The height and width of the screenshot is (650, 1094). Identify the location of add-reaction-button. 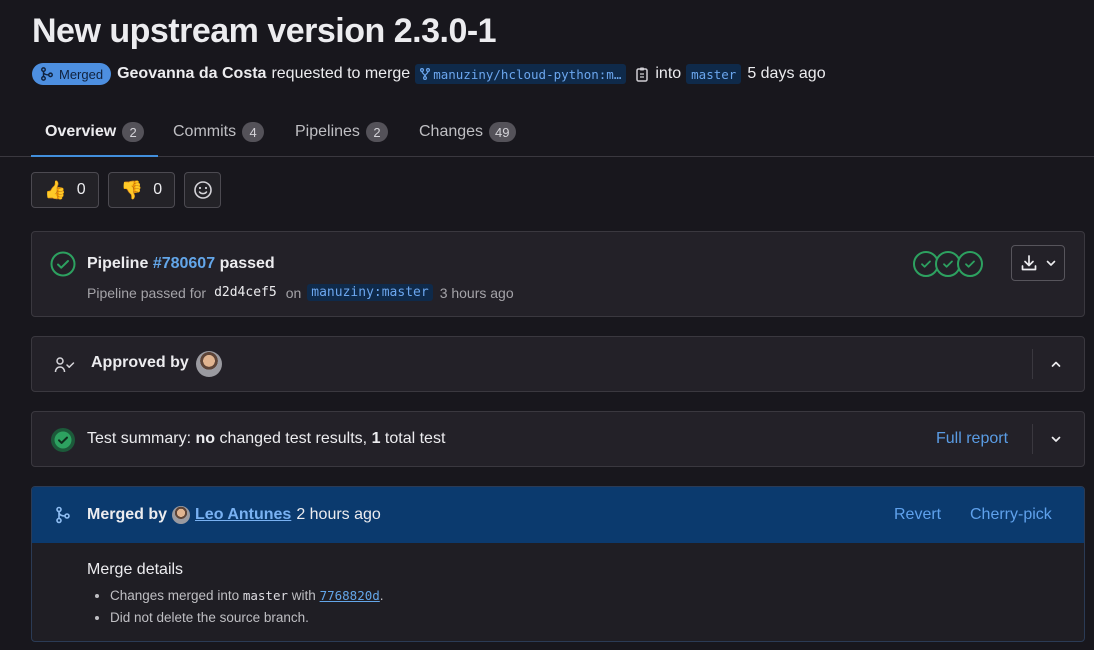
(202, 190).